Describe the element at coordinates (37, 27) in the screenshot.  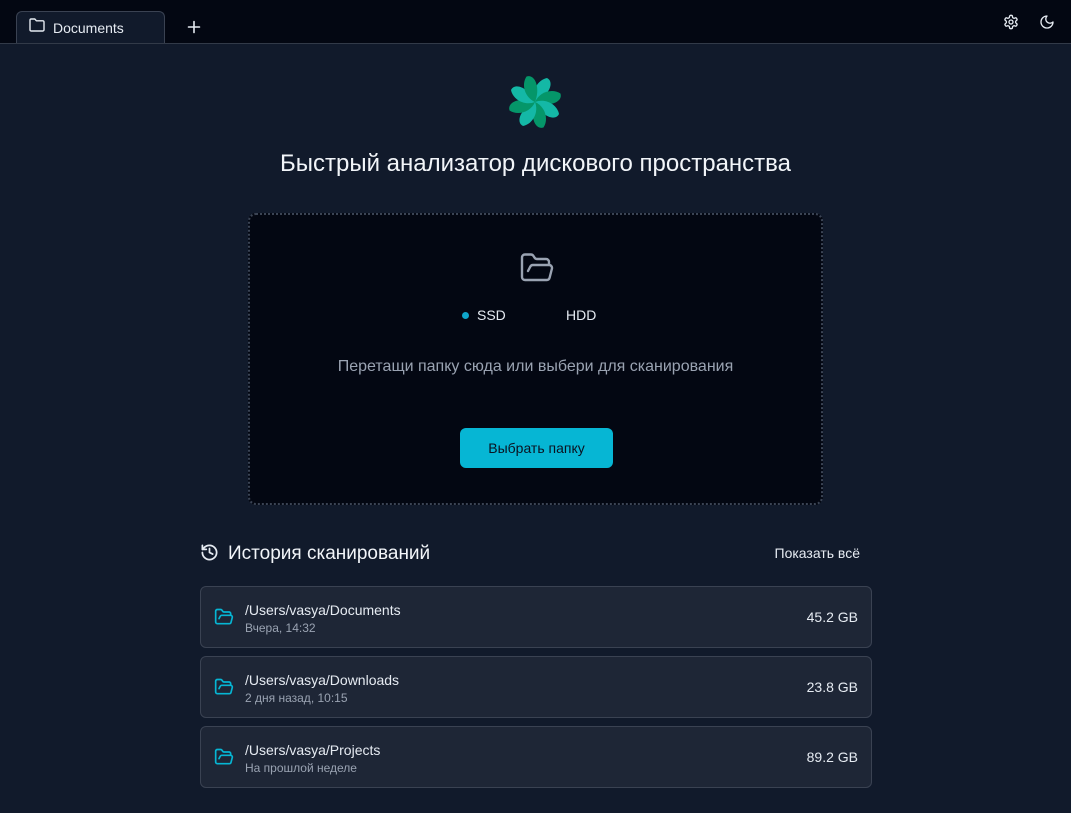
I see `folder-icon` at that location.